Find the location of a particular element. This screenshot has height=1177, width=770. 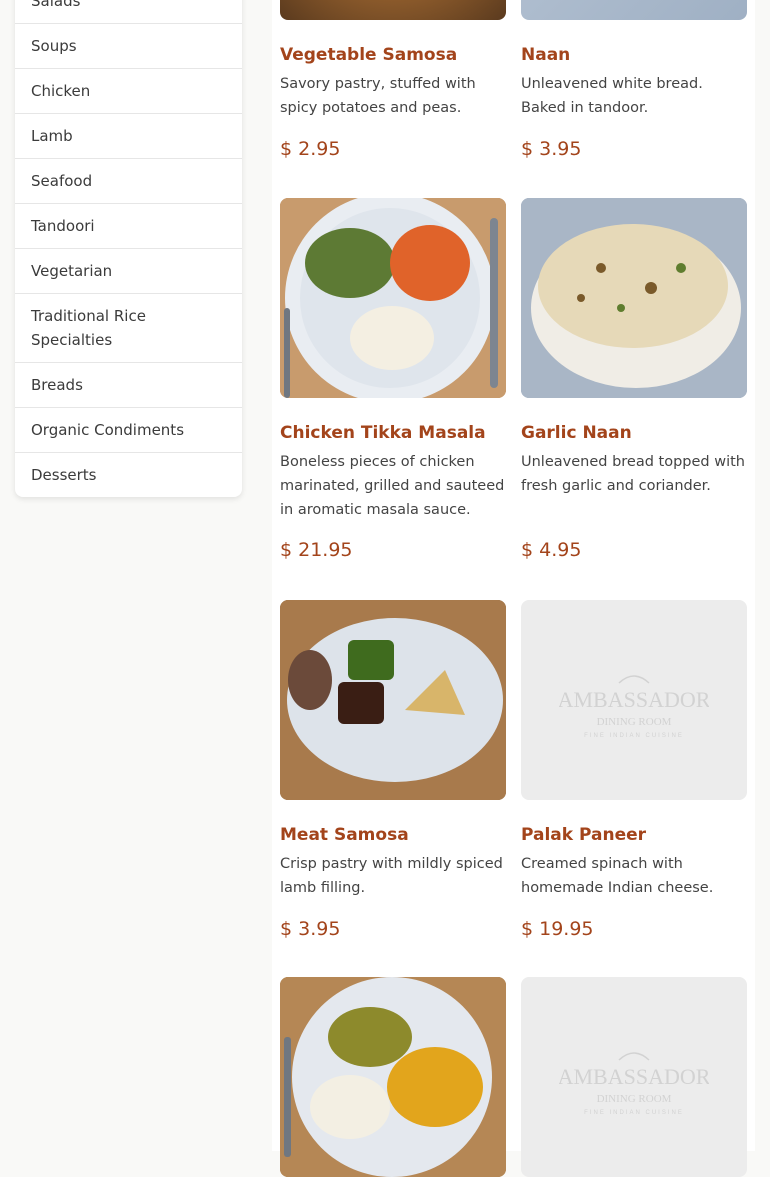

menu-item-price: $ 4.95 is located at coordinates (551, 550).